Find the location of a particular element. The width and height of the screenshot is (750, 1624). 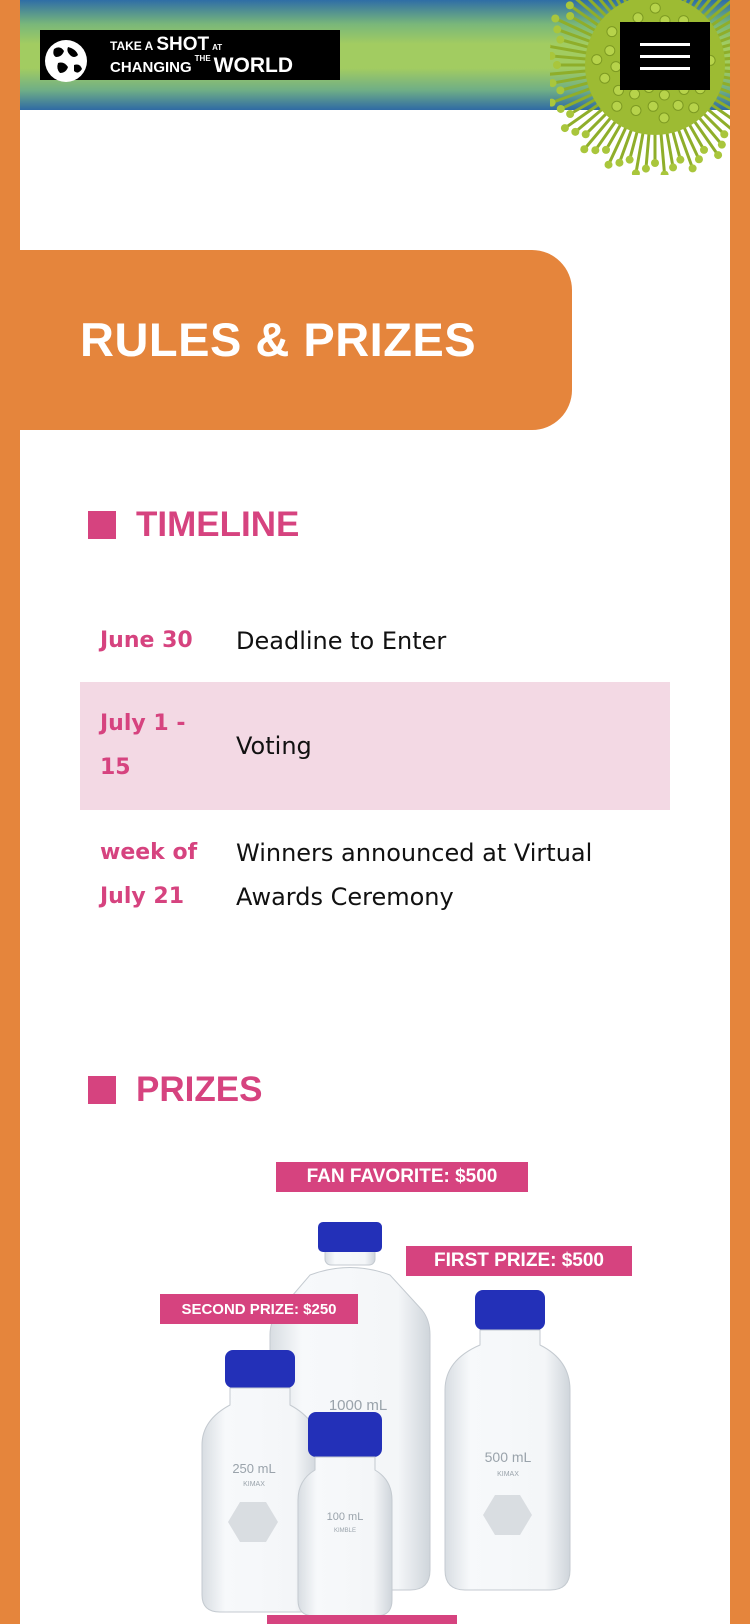

logo-world: WORLD is located at coordinates (253, 65).